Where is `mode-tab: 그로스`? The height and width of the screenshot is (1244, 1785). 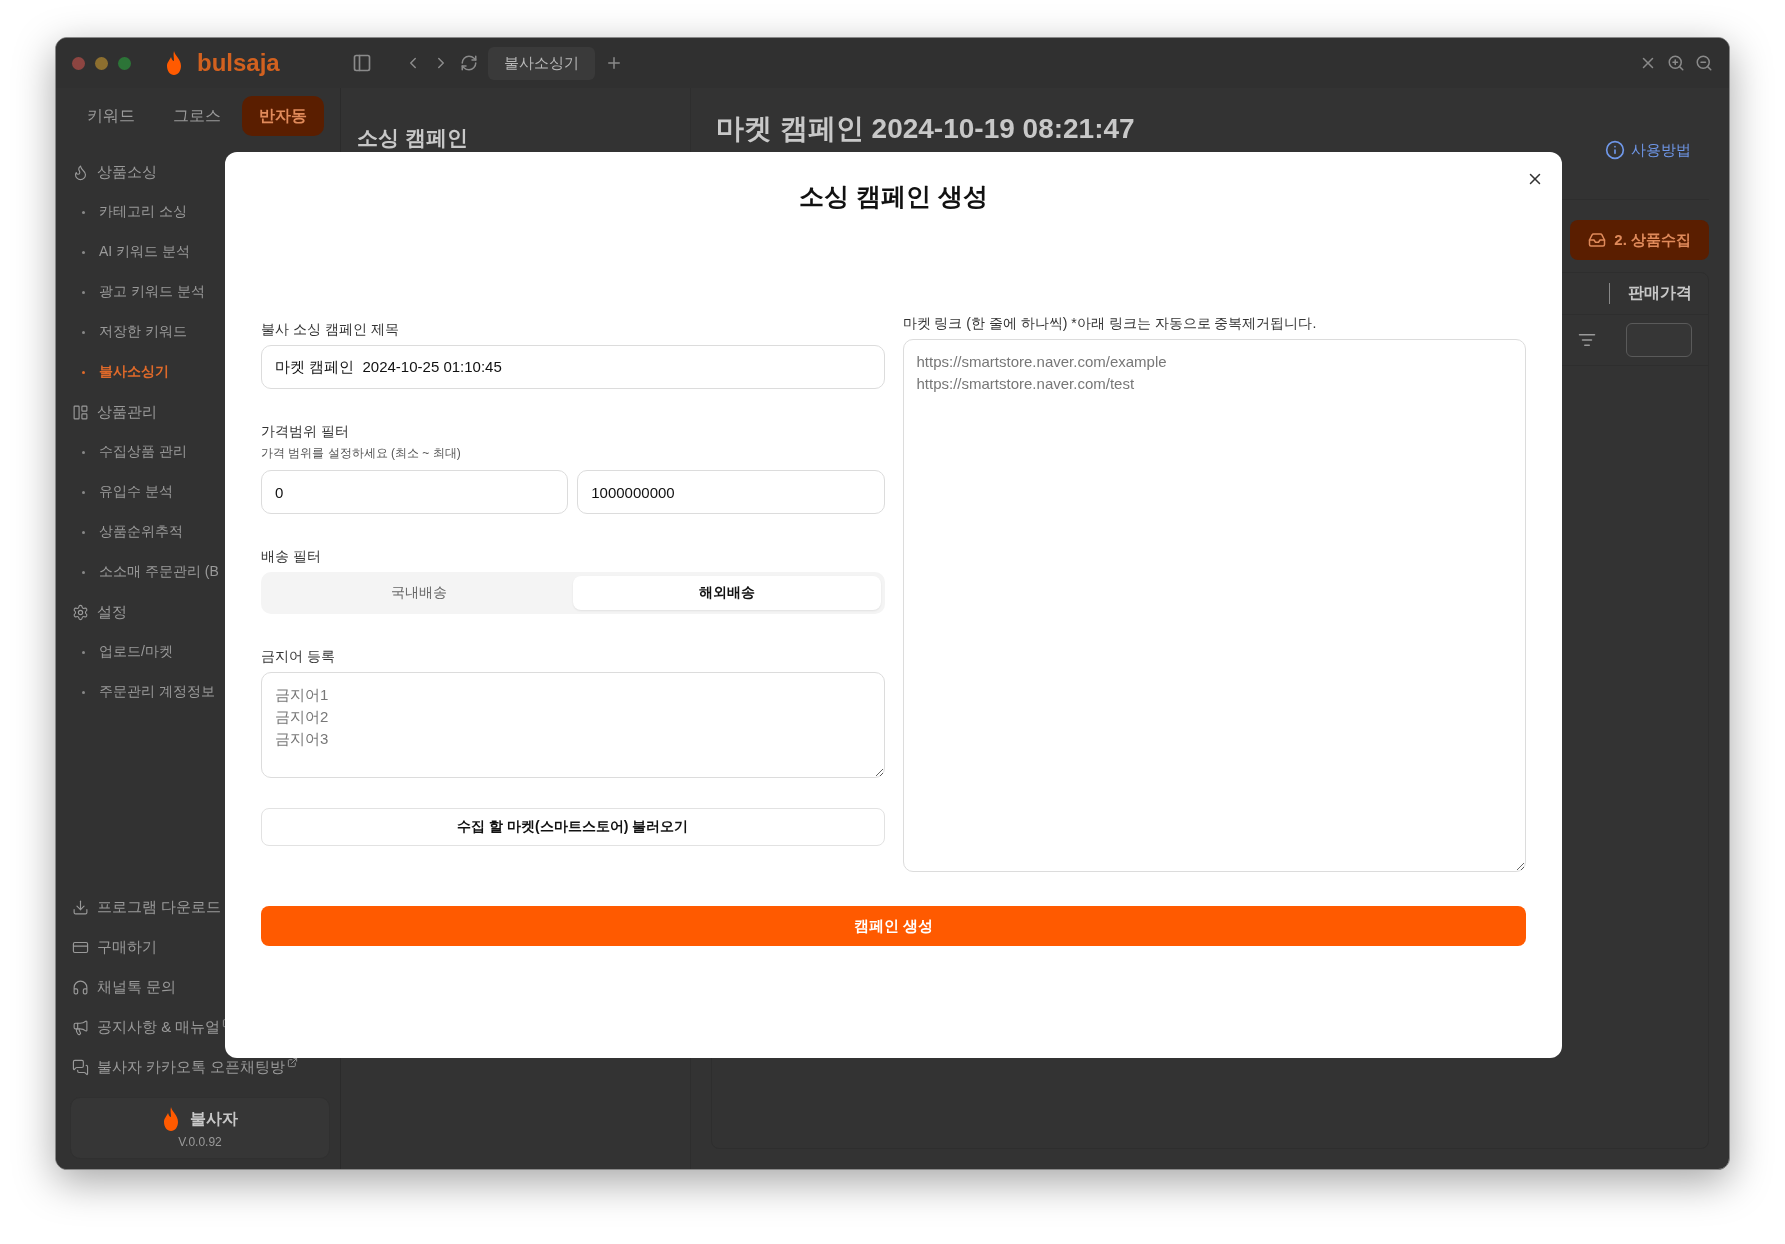
mode-tab: 그로스 is located at coordinates (197, 116).